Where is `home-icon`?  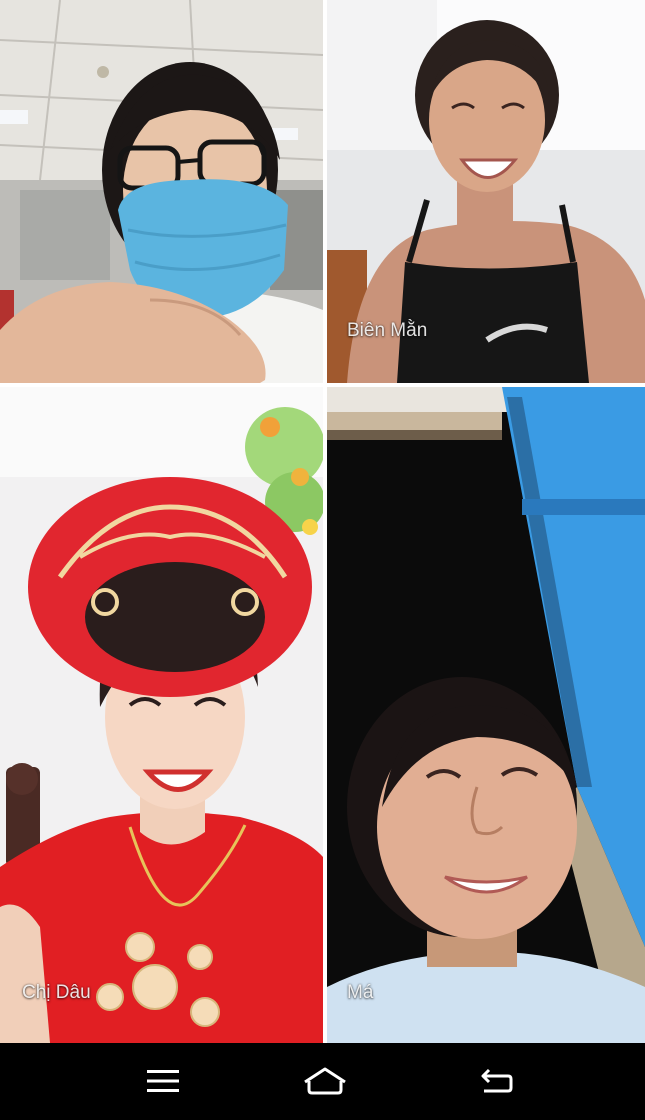 home-icon is located at coordinates (325, 1081).